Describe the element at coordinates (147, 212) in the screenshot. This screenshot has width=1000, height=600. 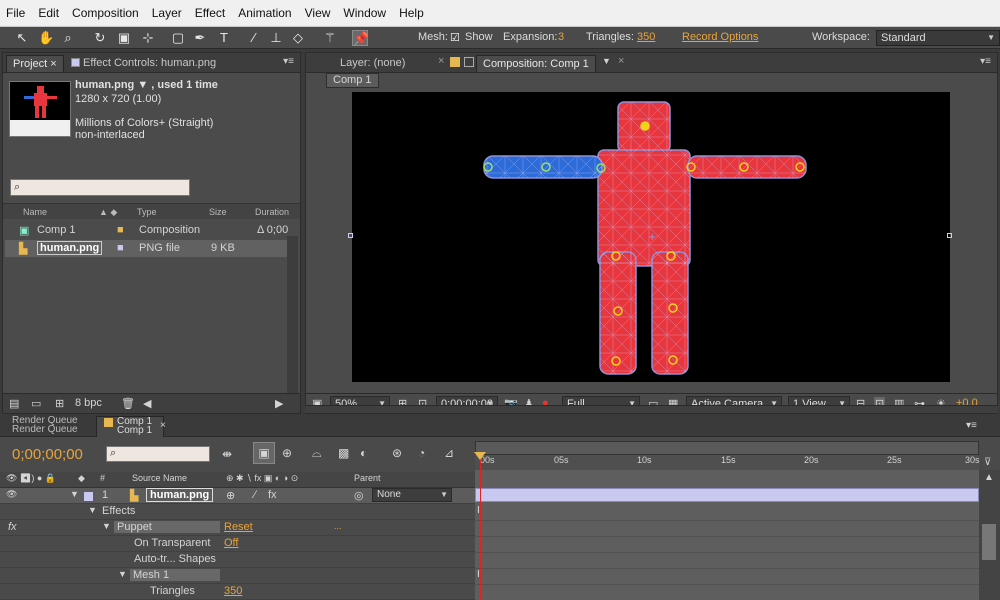
I see `col-type: Type` at that location.